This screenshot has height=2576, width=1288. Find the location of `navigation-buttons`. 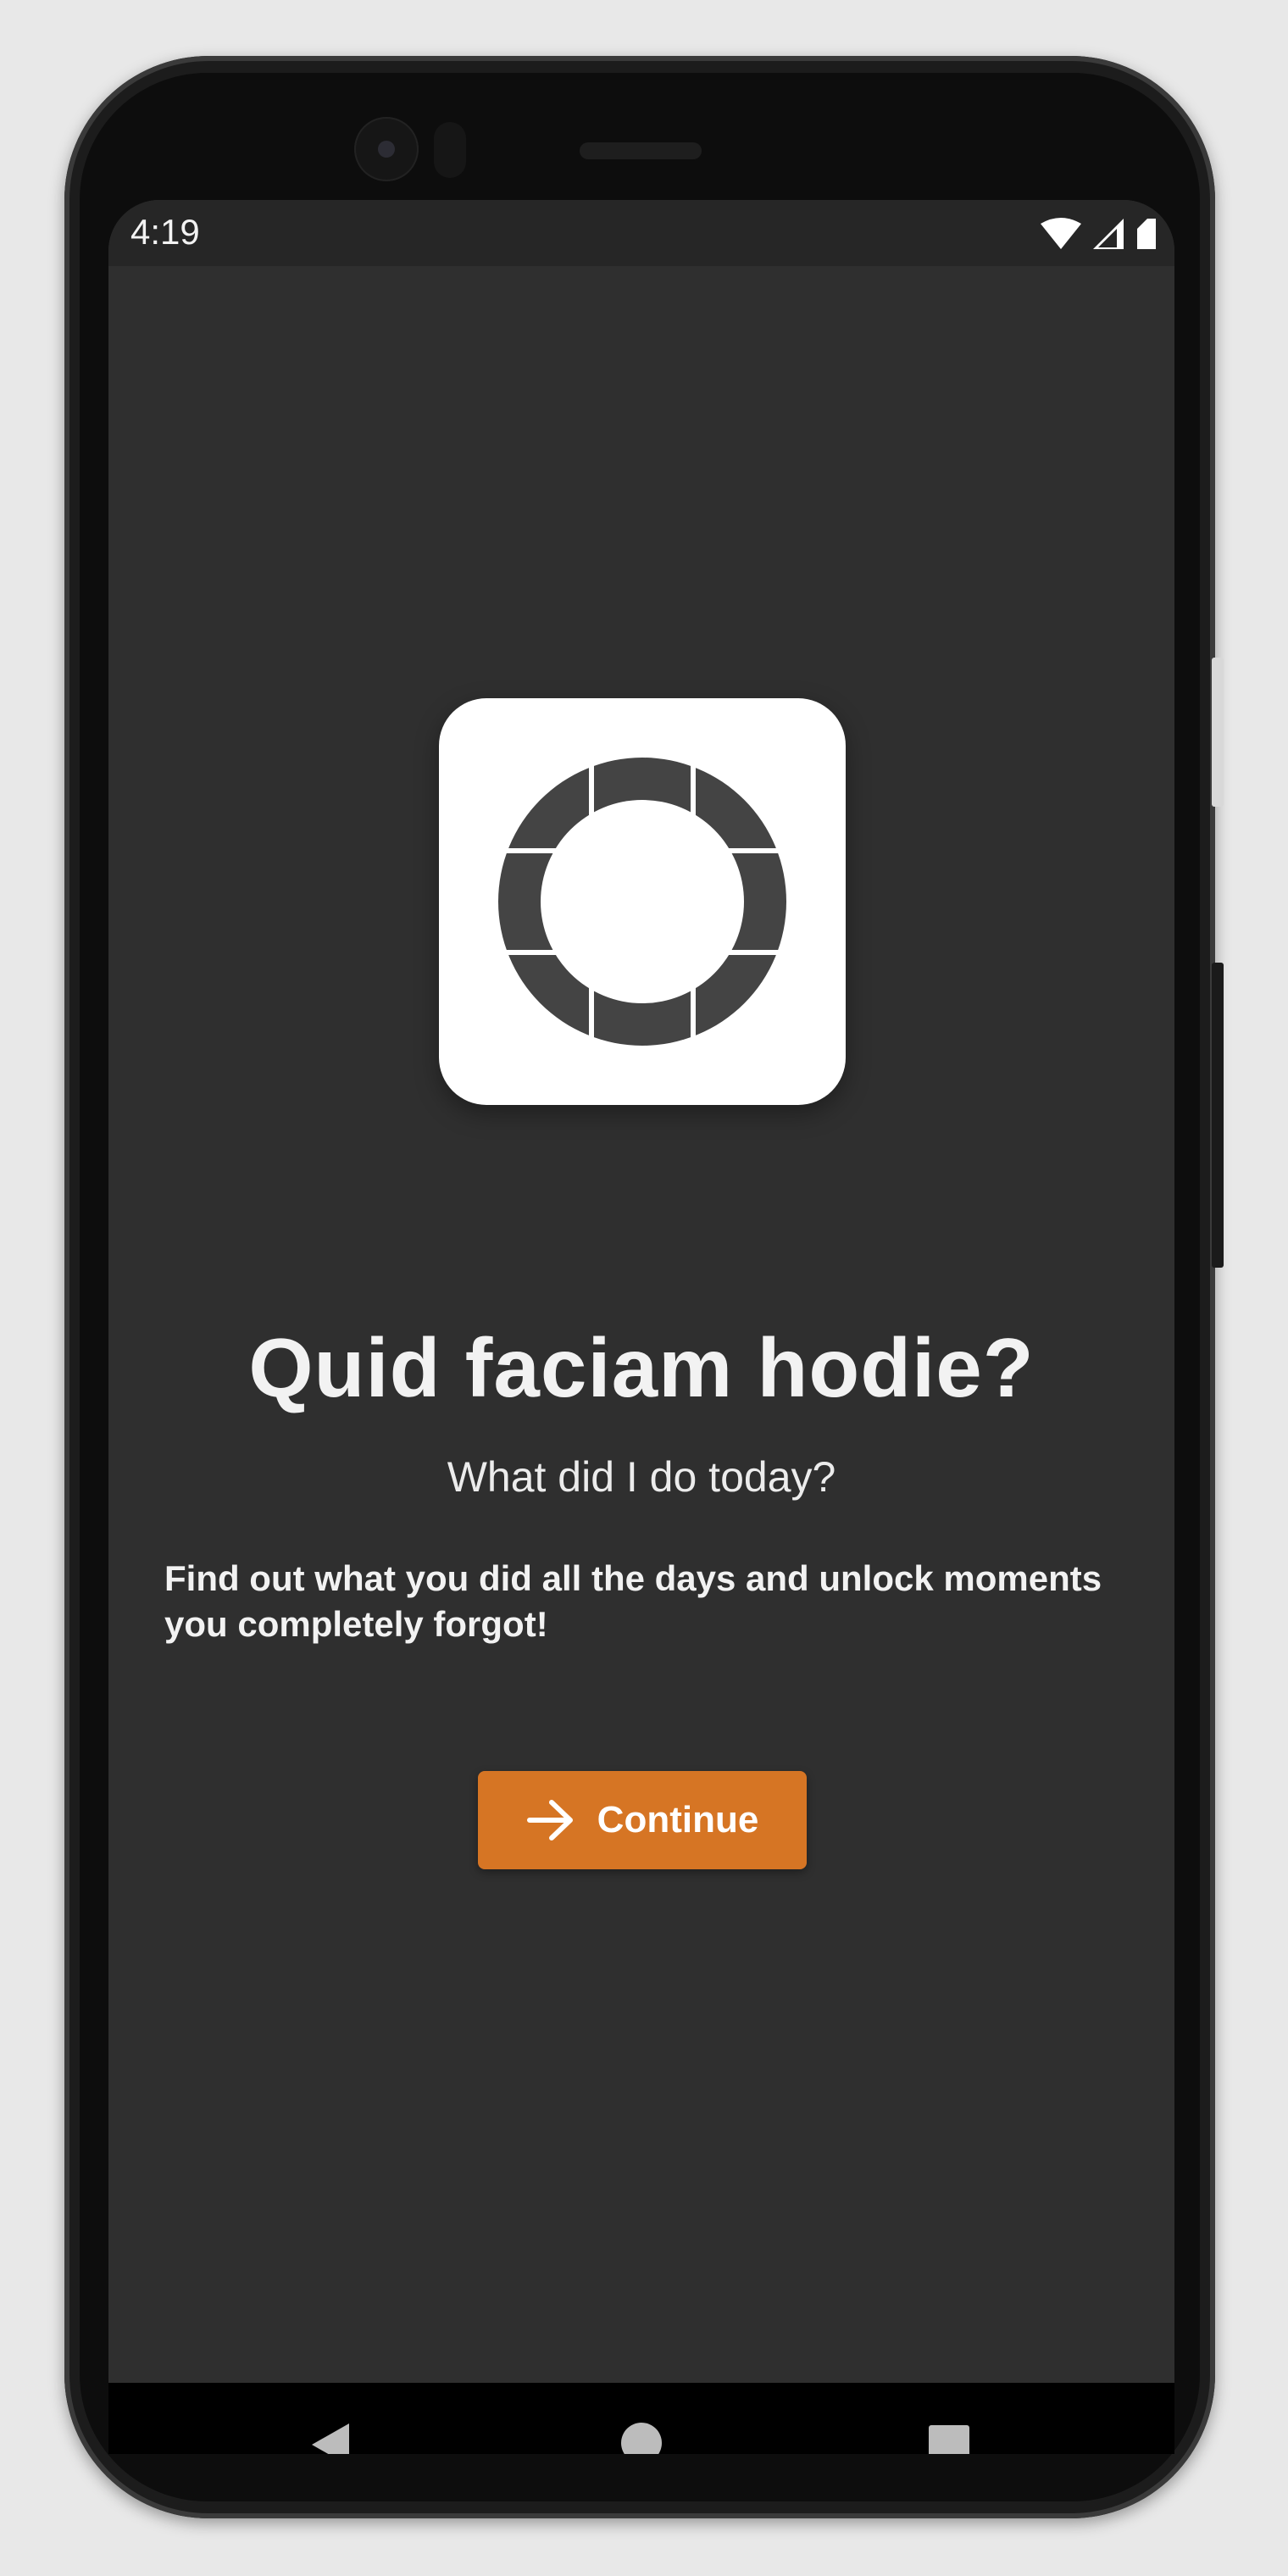

navigation-buttons is located at coordinates (641, 2418).